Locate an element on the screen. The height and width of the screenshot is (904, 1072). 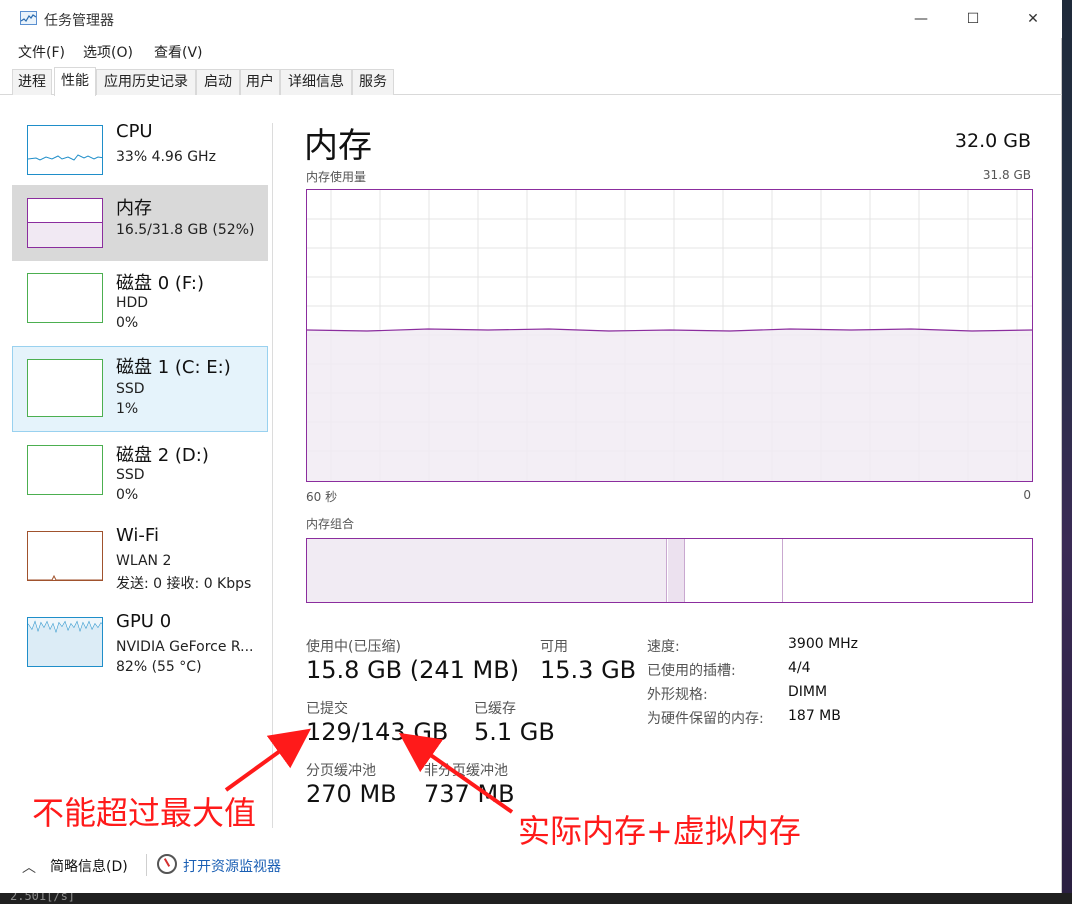
window-title: 任务管理器 is located at coordinates (79, 21).